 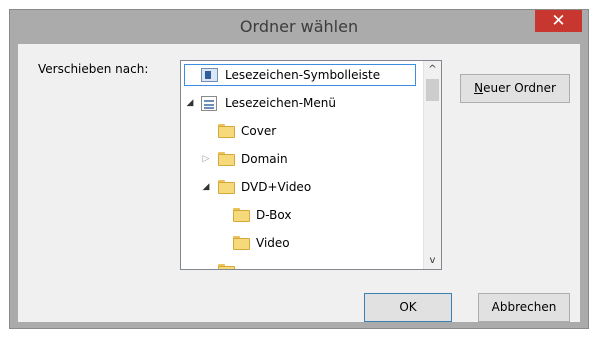 What do you see at coordinates (432, 90) in the screenshot?
I see `scroll-thumb` at bounding box center [432, 90].